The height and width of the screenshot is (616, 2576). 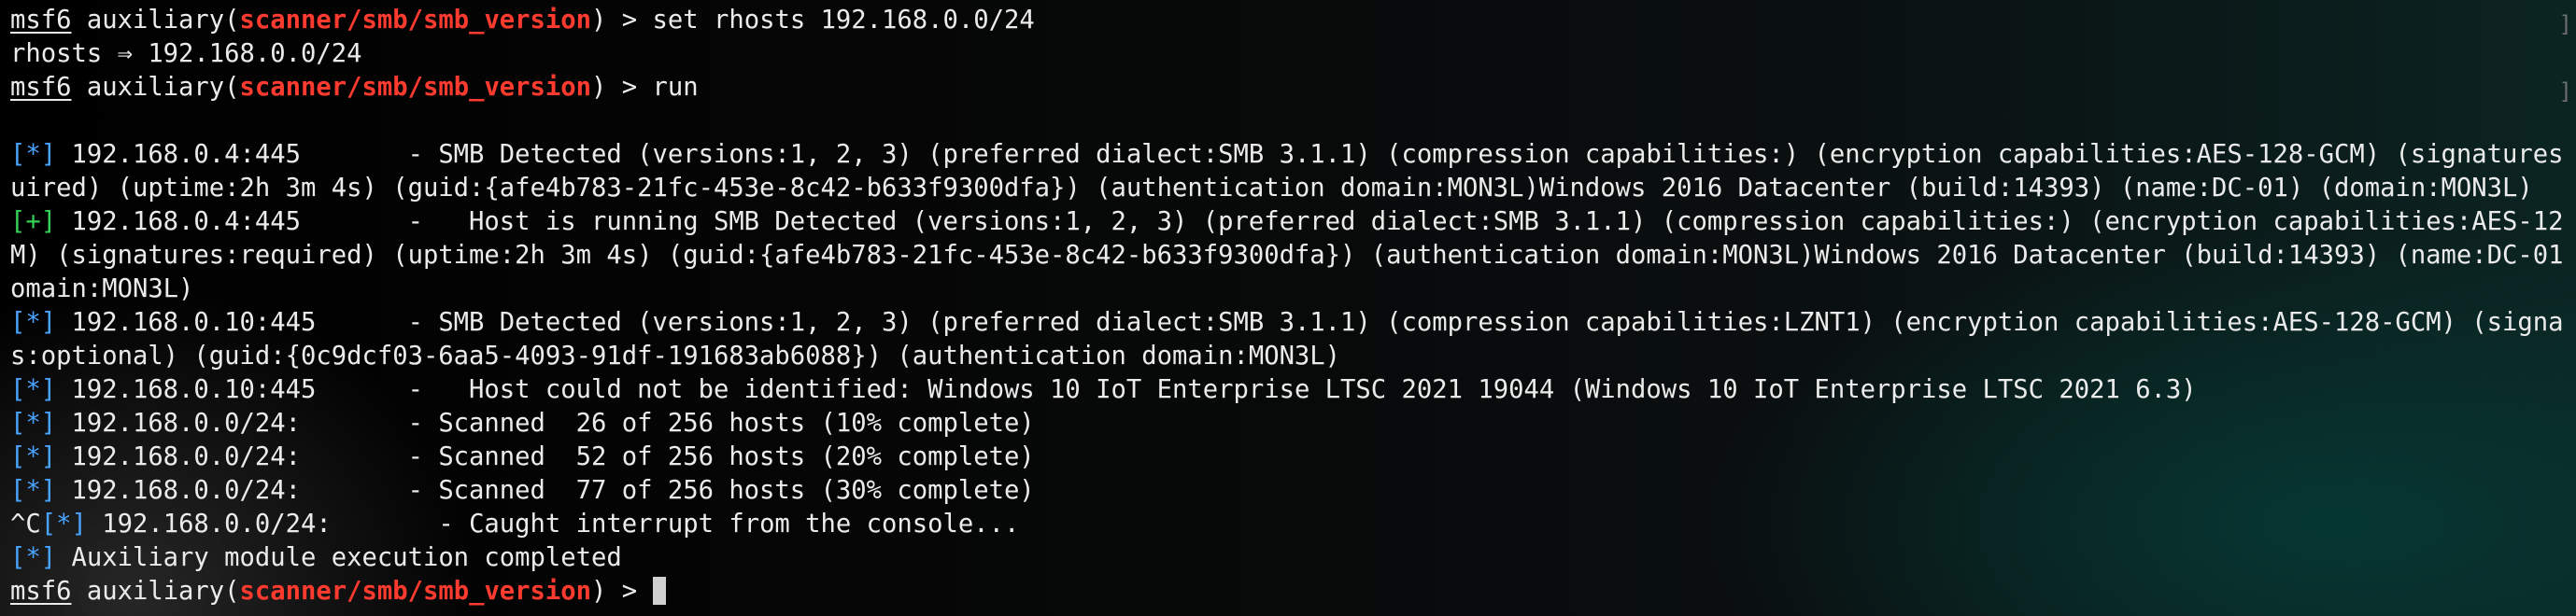 I want to click on command-text: set rhosts 192.168.0.0/24, so click(x=843, y=20).